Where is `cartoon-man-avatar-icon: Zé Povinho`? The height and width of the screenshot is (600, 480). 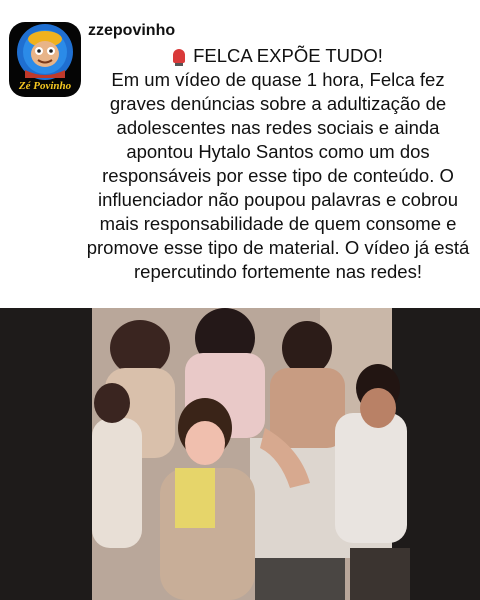
cartoon-man-avatar-icon: Zé Povinho is located at coordinates (45, 58).